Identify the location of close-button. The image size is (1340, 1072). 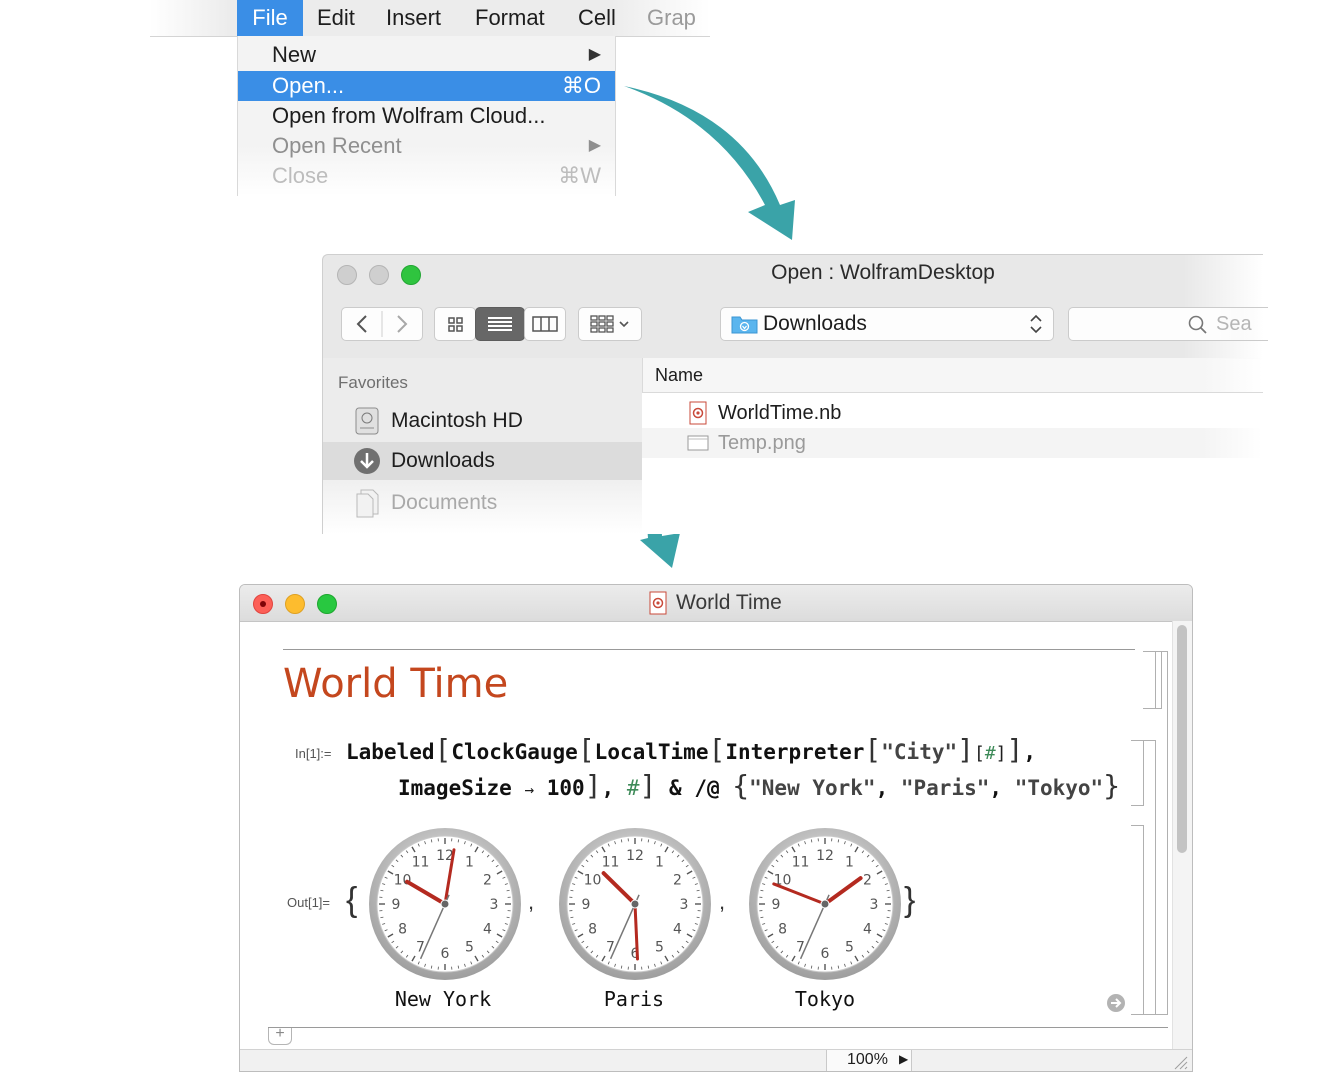
(263, 604).